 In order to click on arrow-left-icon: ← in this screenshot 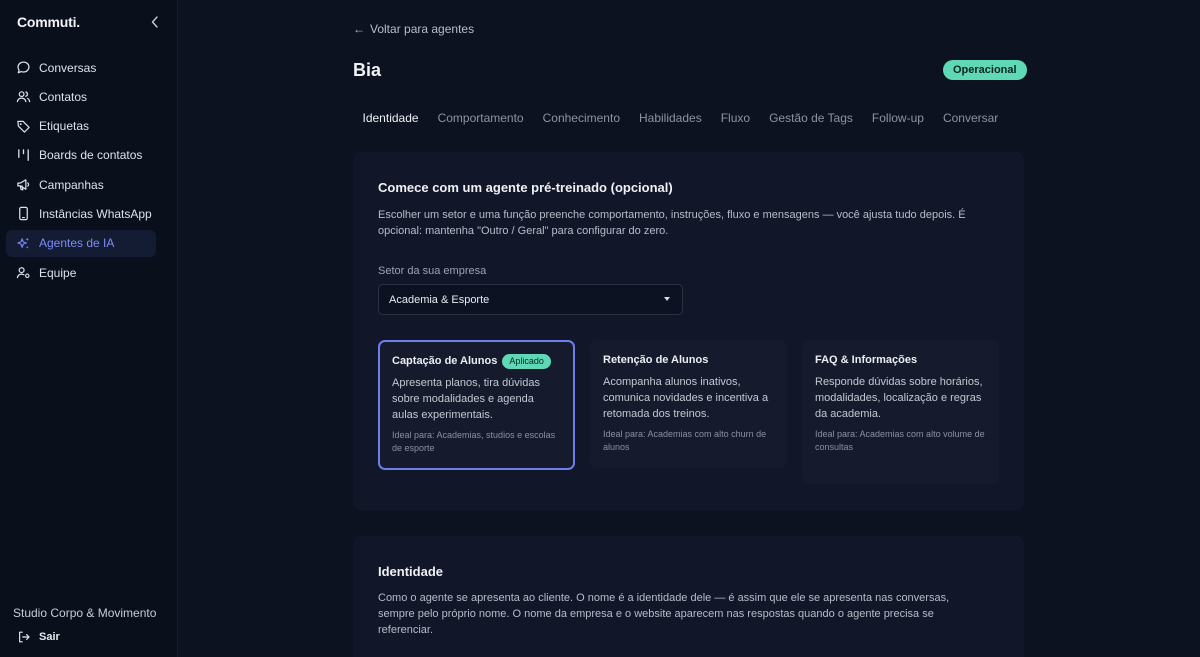, I will do `click(359, 29)`.